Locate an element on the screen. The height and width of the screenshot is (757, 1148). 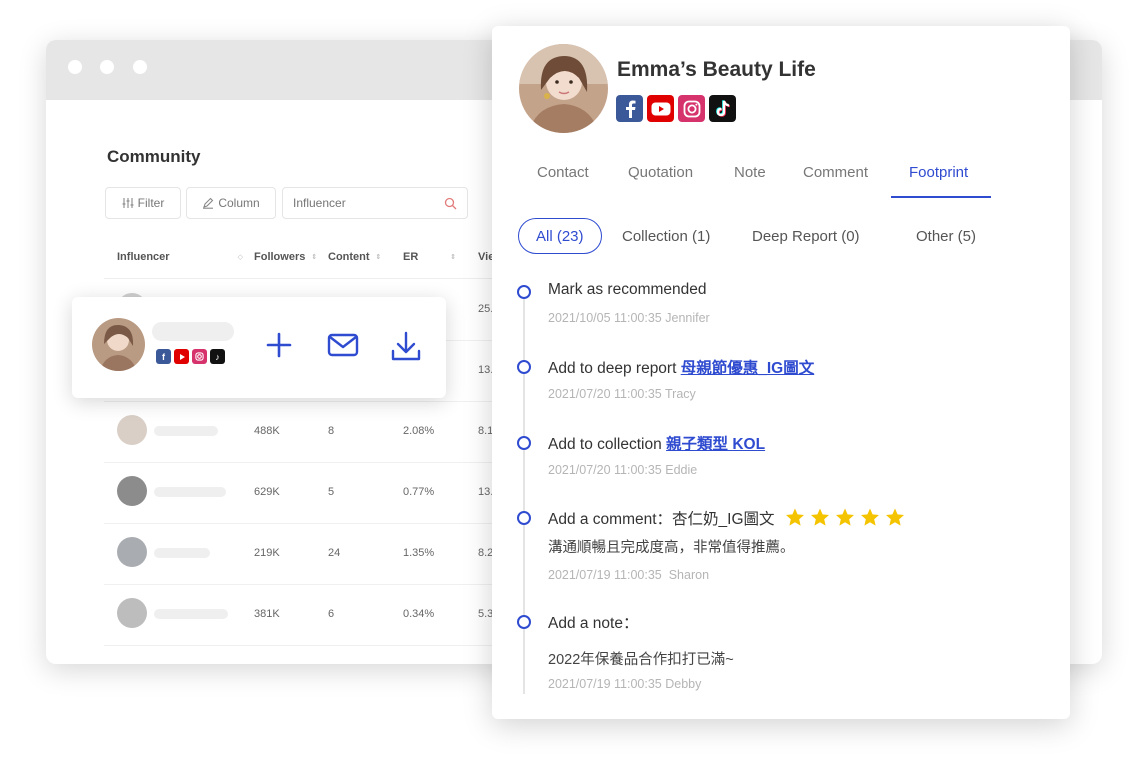
tab-note: Note is located at coordinates (750, 172).